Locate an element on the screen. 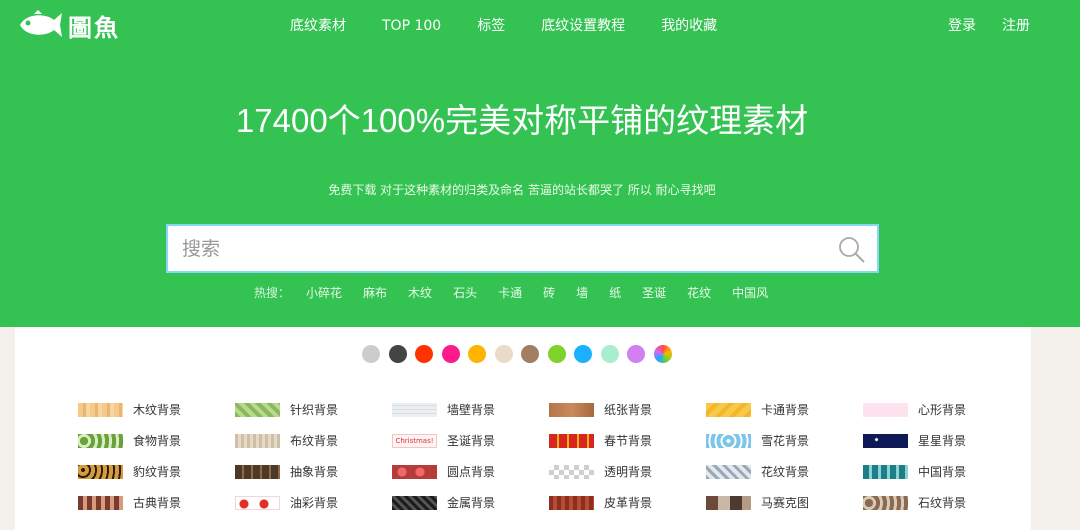 The image size is (1080, 530). category-item: 食物背景 is located at coordinates (156, 440).